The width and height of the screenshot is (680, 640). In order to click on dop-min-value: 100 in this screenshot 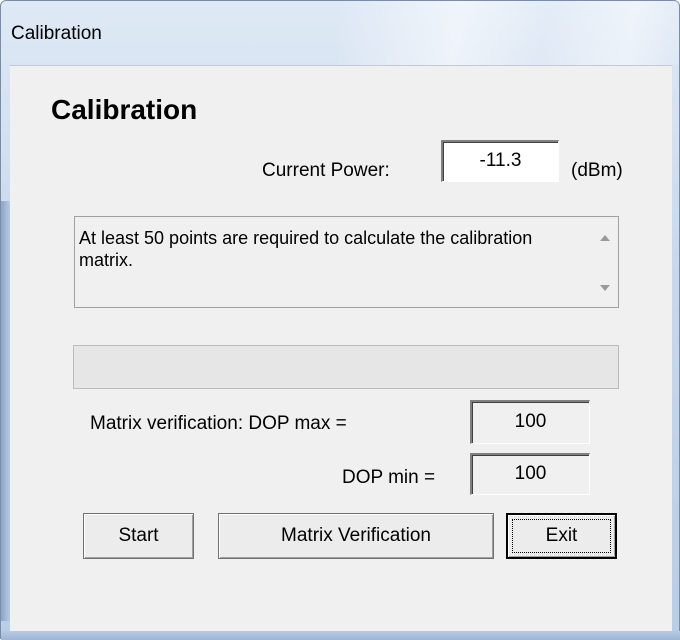, I will do `click(530, 473)`.